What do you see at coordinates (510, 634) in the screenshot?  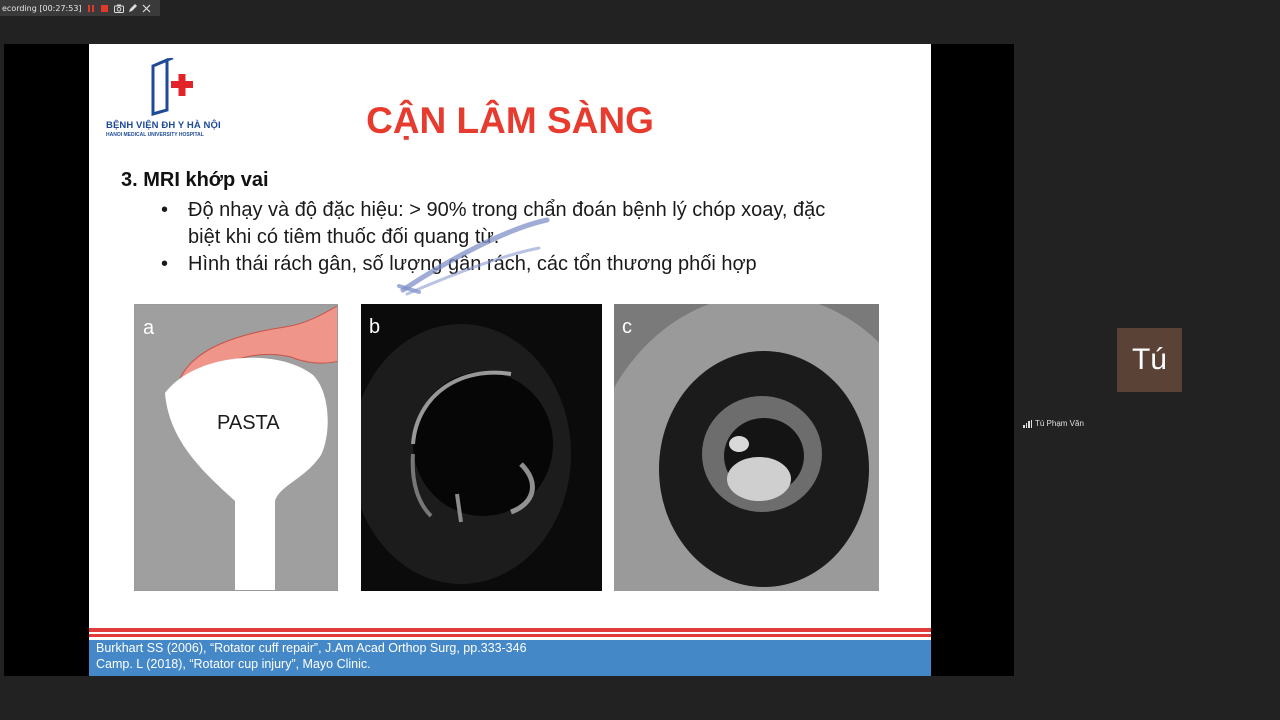 I see `footer-stripes` at bounding box center [510, 634].